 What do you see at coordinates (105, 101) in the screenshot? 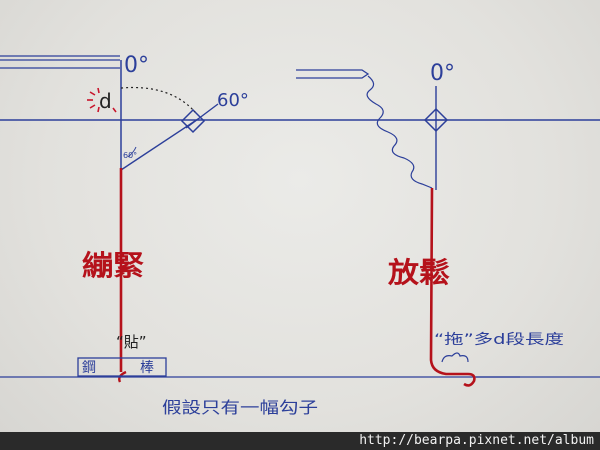
I see `d-label: d` at bounding box center [105, 101].